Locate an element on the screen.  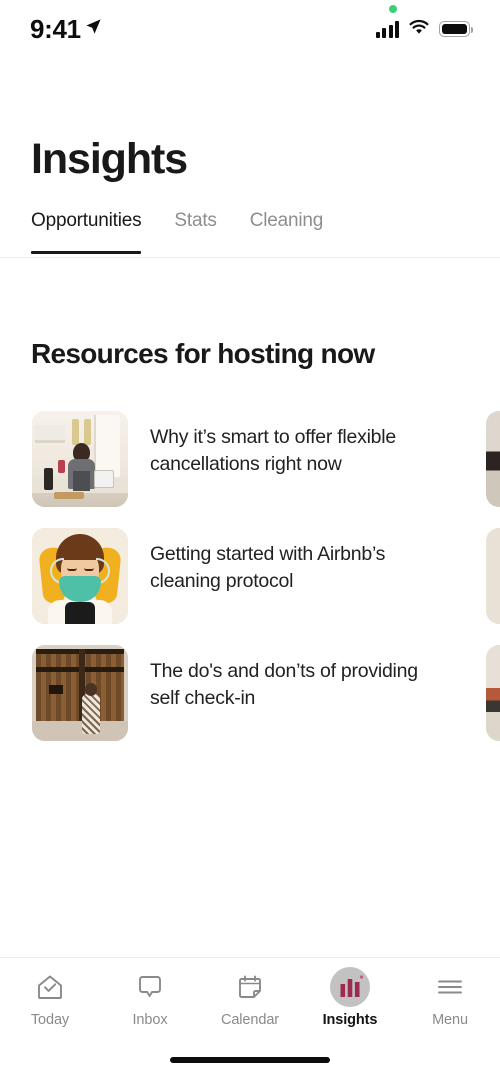
location-arrow-icon is located at coordinates (93, 29).